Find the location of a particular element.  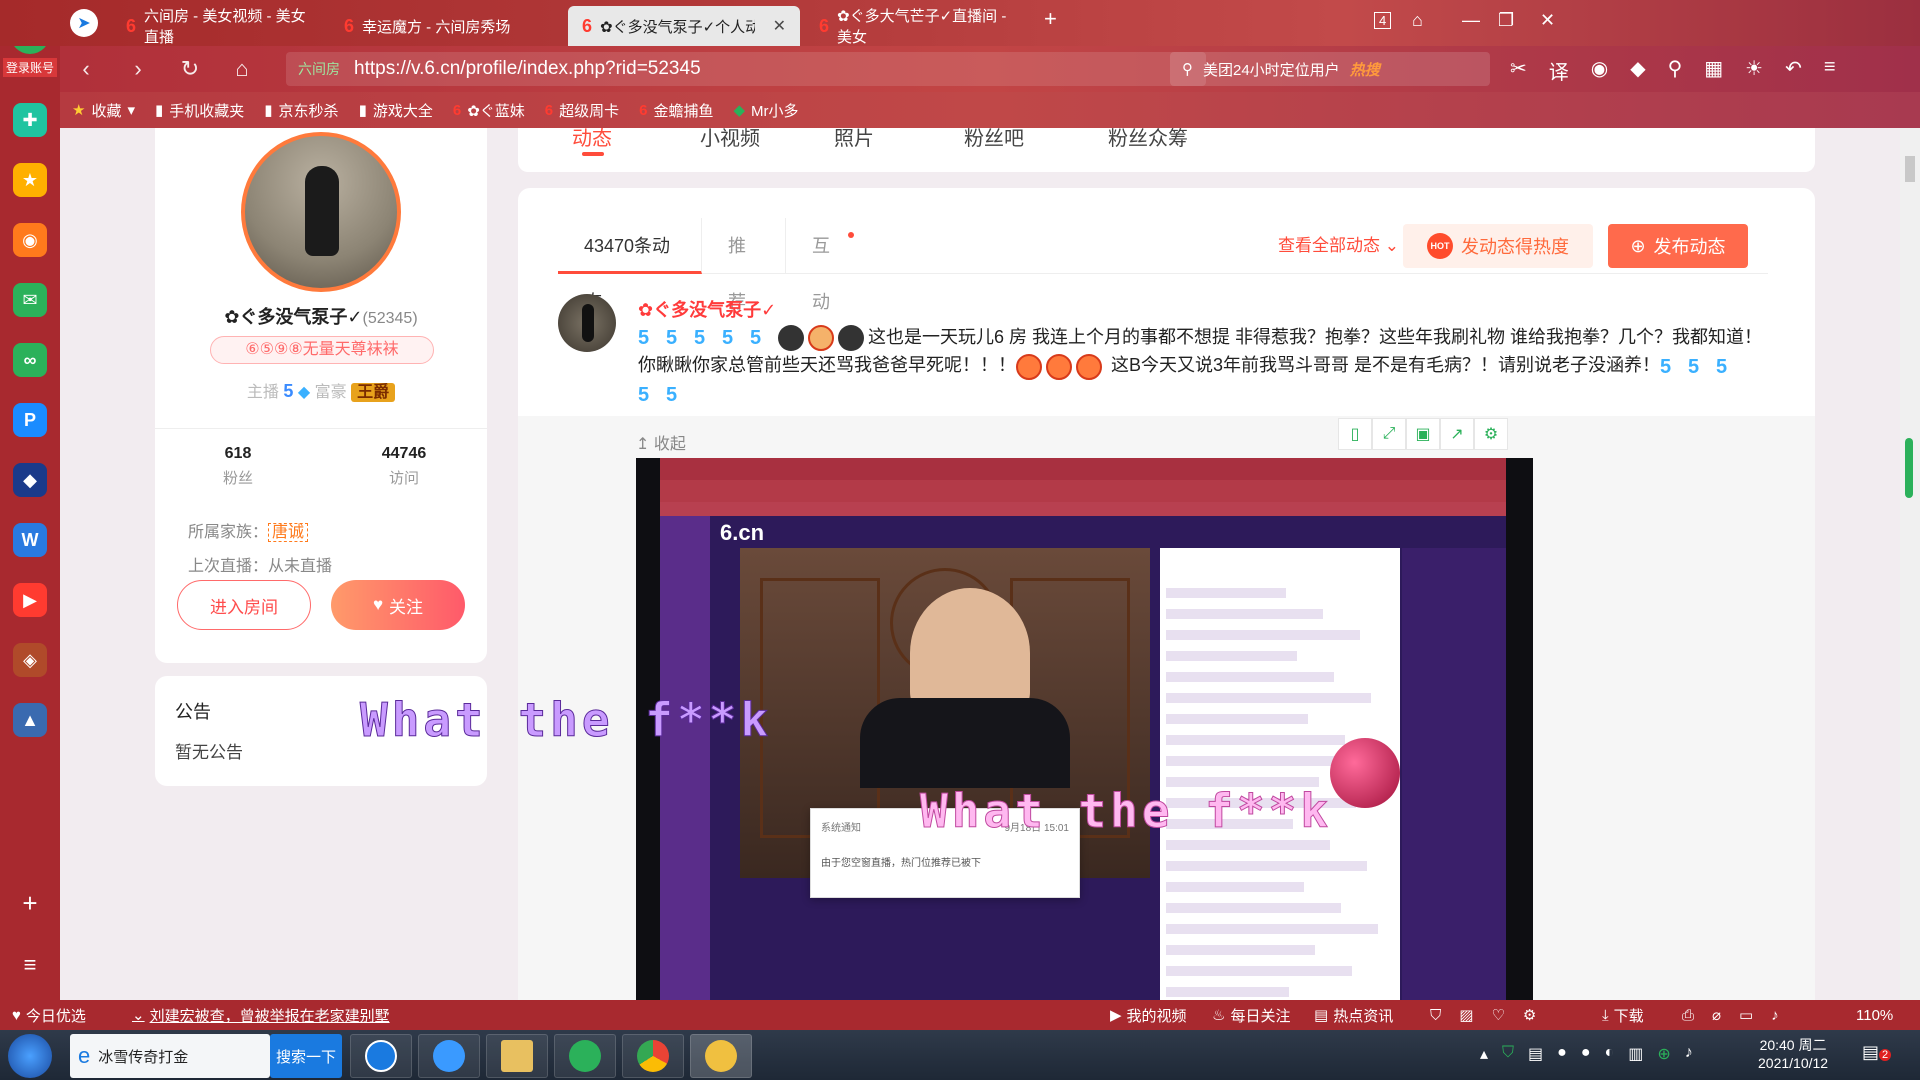

shield-icon: ⛉ is located at coordinates (1435, 1015).